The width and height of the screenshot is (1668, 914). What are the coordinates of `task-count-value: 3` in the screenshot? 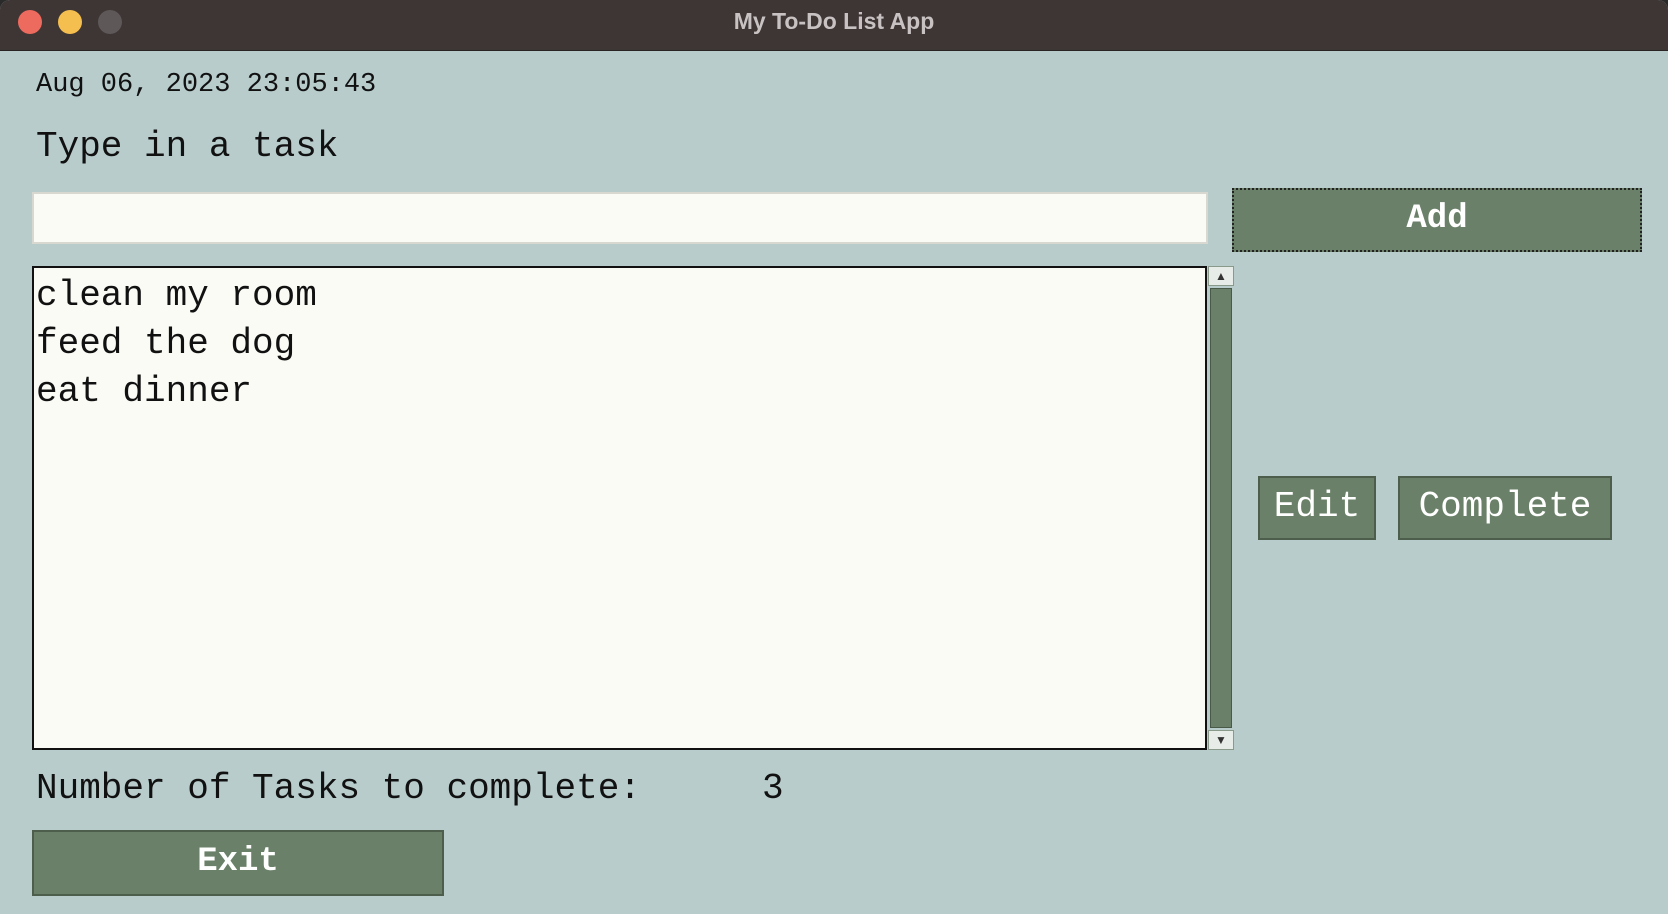 It's located at (773, 788).